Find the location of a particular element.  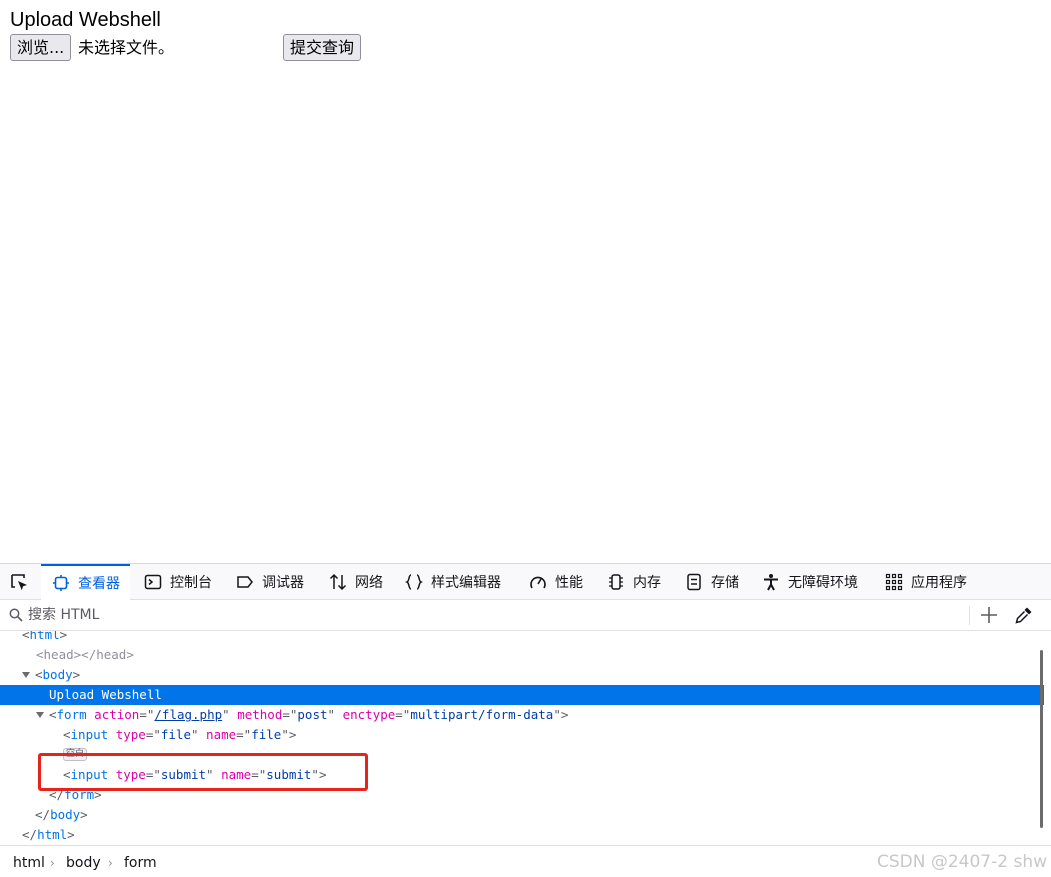

tree-node-body: <body> is located at coordinates (520, 675).